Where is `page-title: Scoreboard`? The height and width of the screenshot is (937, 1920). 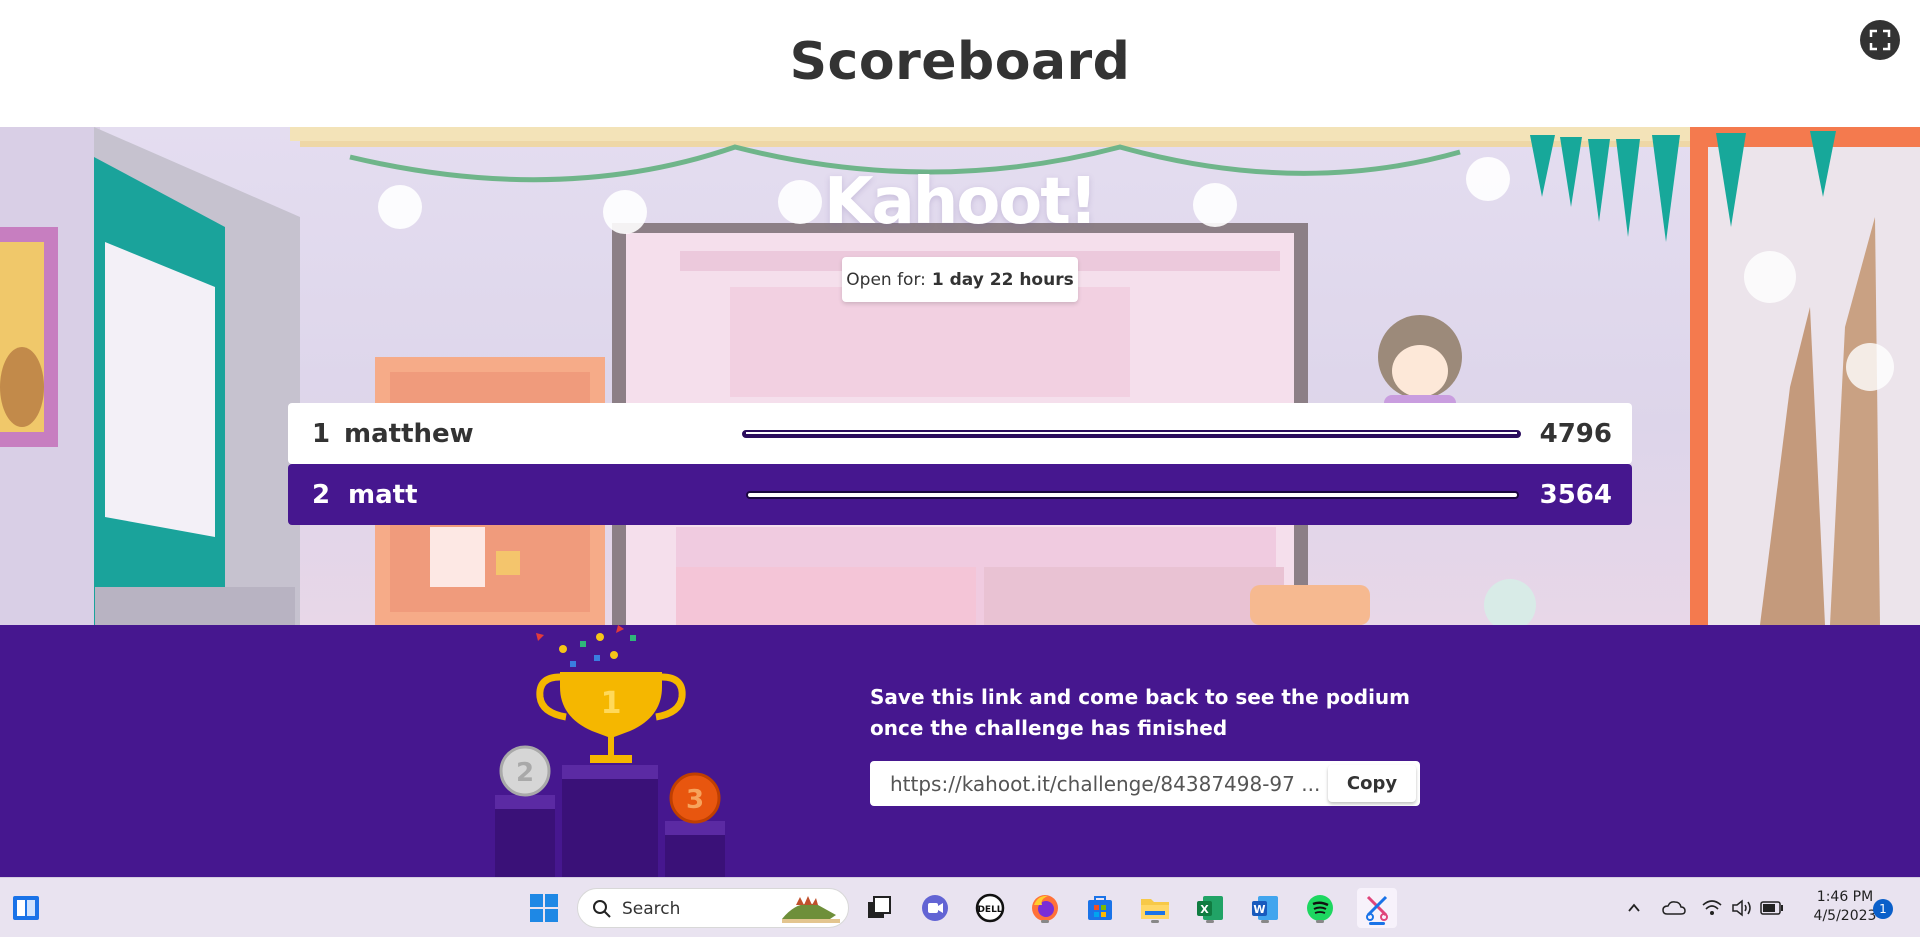 page-title: Scoreboard is located at coordinates (960, 62).